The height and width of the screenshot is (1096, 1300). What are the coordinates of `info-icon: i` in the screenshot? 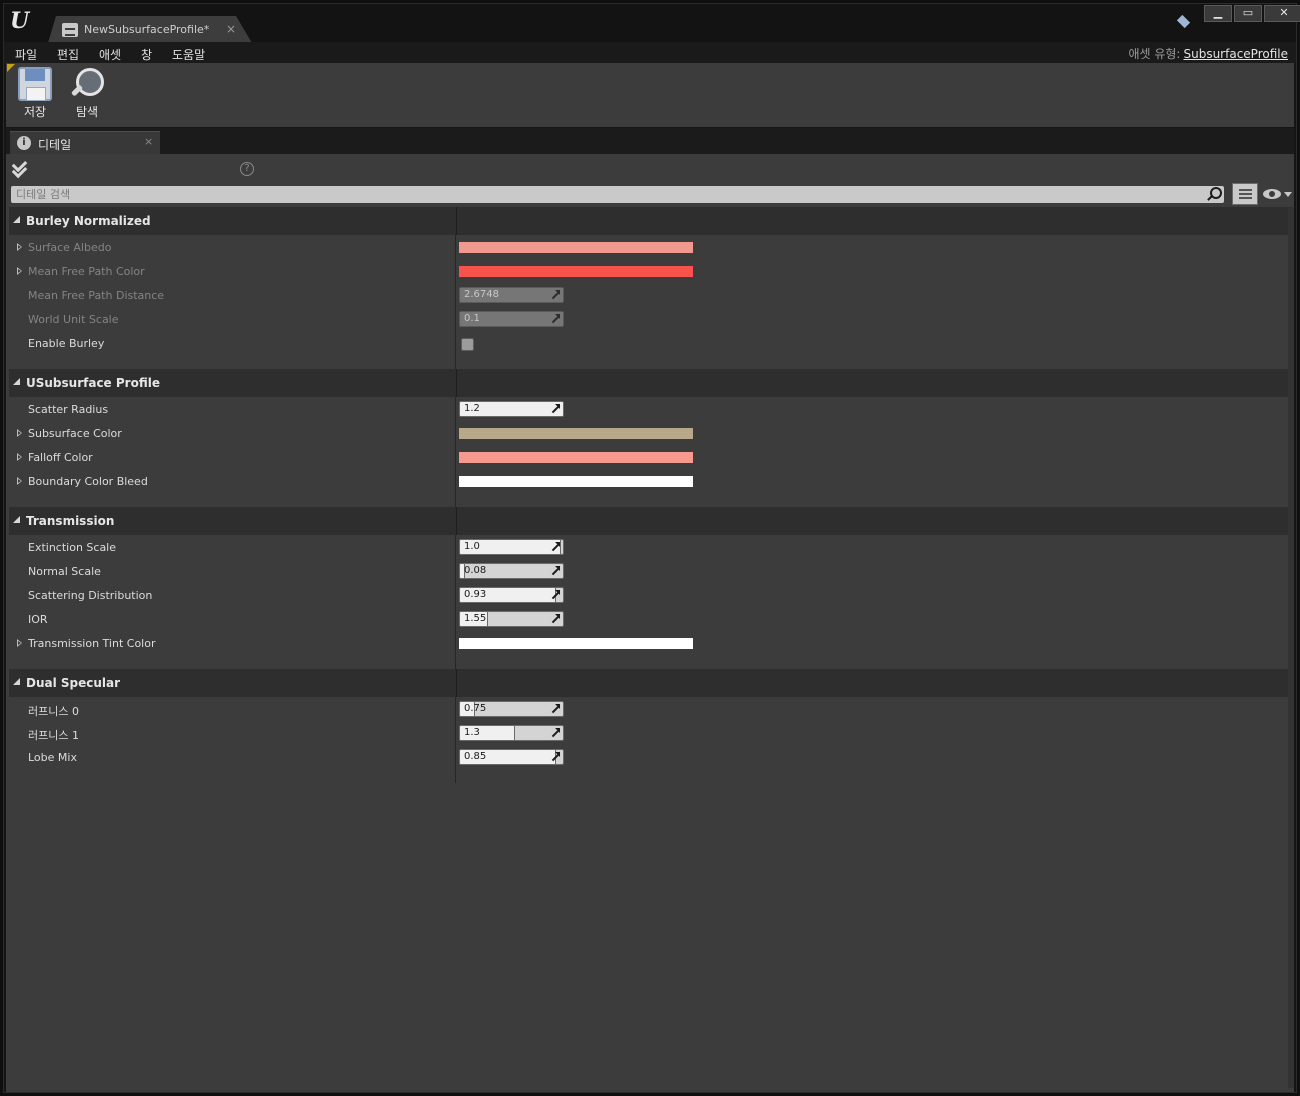 It's located at (24, 143).